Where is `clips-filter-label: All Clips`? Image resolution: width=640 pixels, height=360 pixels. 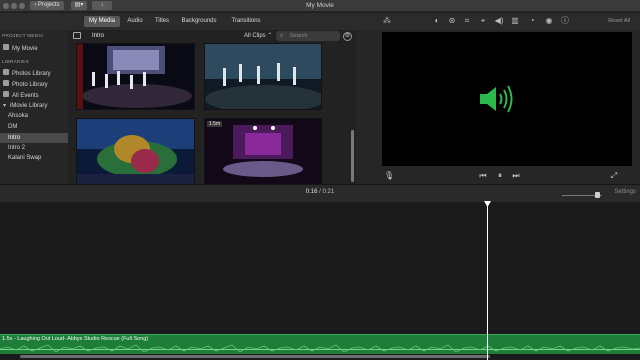
clips-filter-label: All Clips is located at coordinates (255, 36).